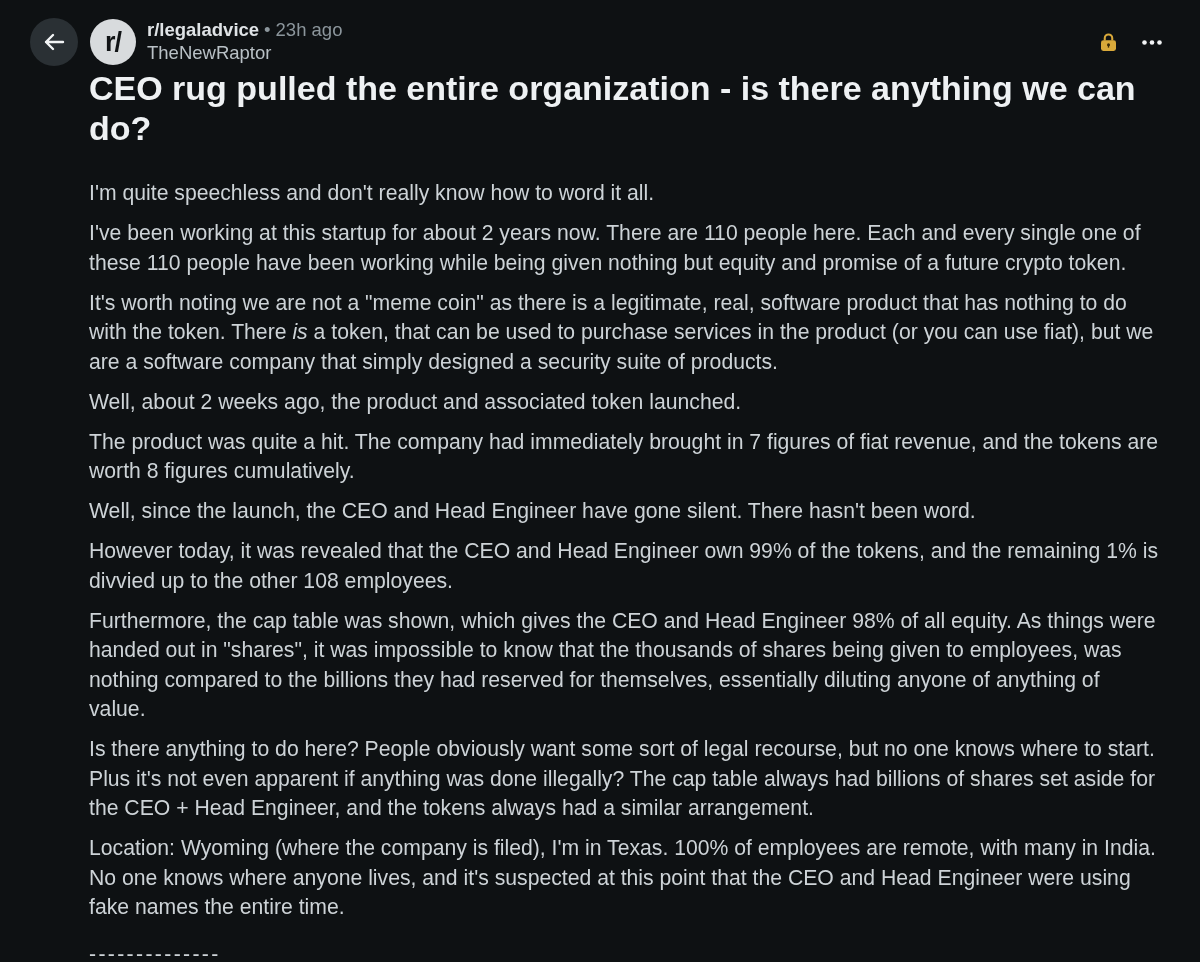  Describe the element at coordinates (113, 42) in the screenshot. I see `subreddit-avatar: r/` at that location.